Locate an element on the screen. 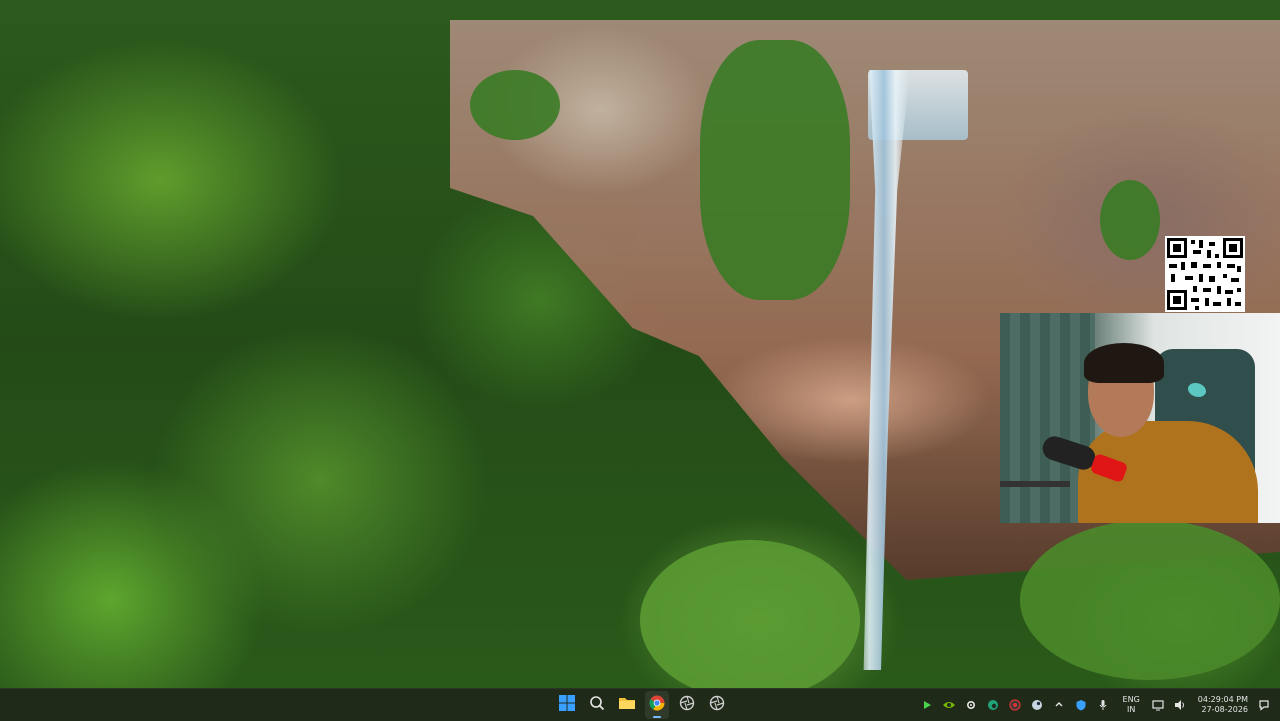  chair-logo is located at coordinates (1197, 390).